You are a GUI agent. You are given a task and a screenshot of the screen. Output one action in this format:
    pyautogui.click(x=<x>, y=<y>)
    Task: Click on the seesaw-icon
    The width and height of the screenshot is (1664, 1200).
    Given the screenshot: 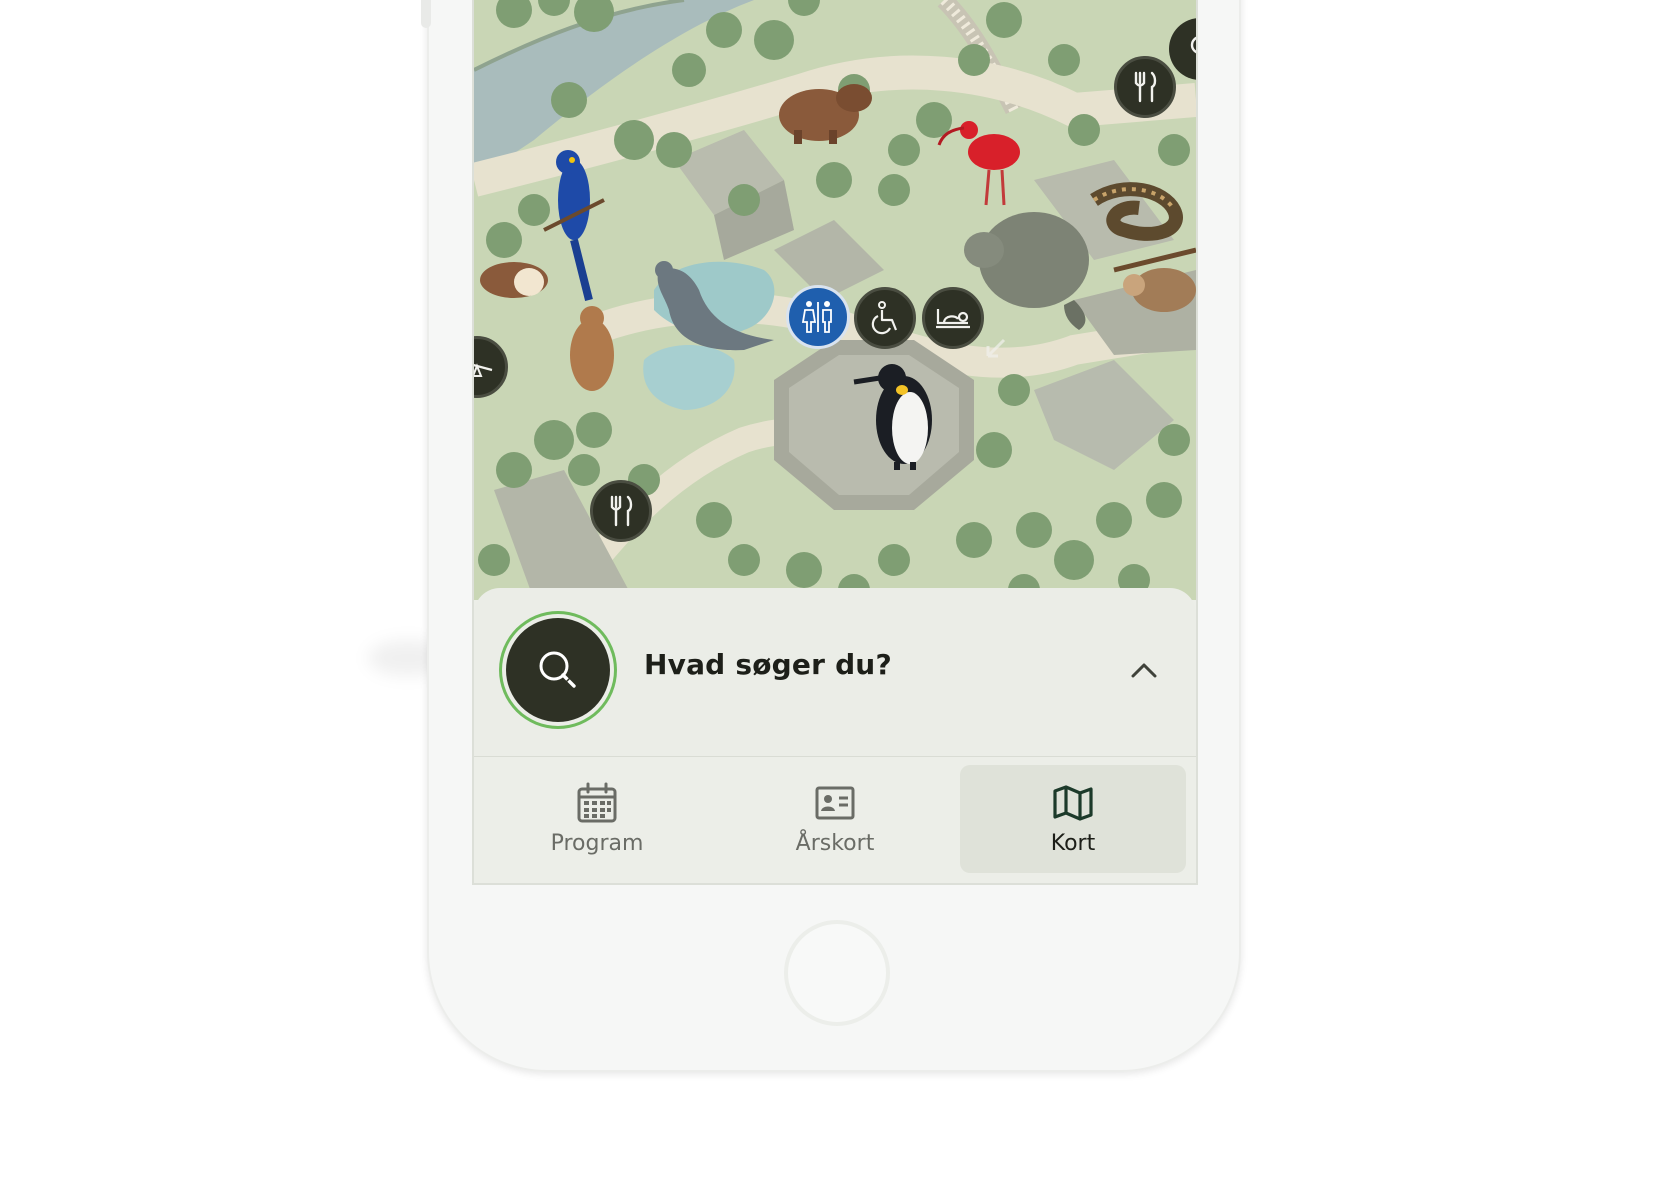 What is the action you would take?
    pyautogui.click(x=483, y=370)
    